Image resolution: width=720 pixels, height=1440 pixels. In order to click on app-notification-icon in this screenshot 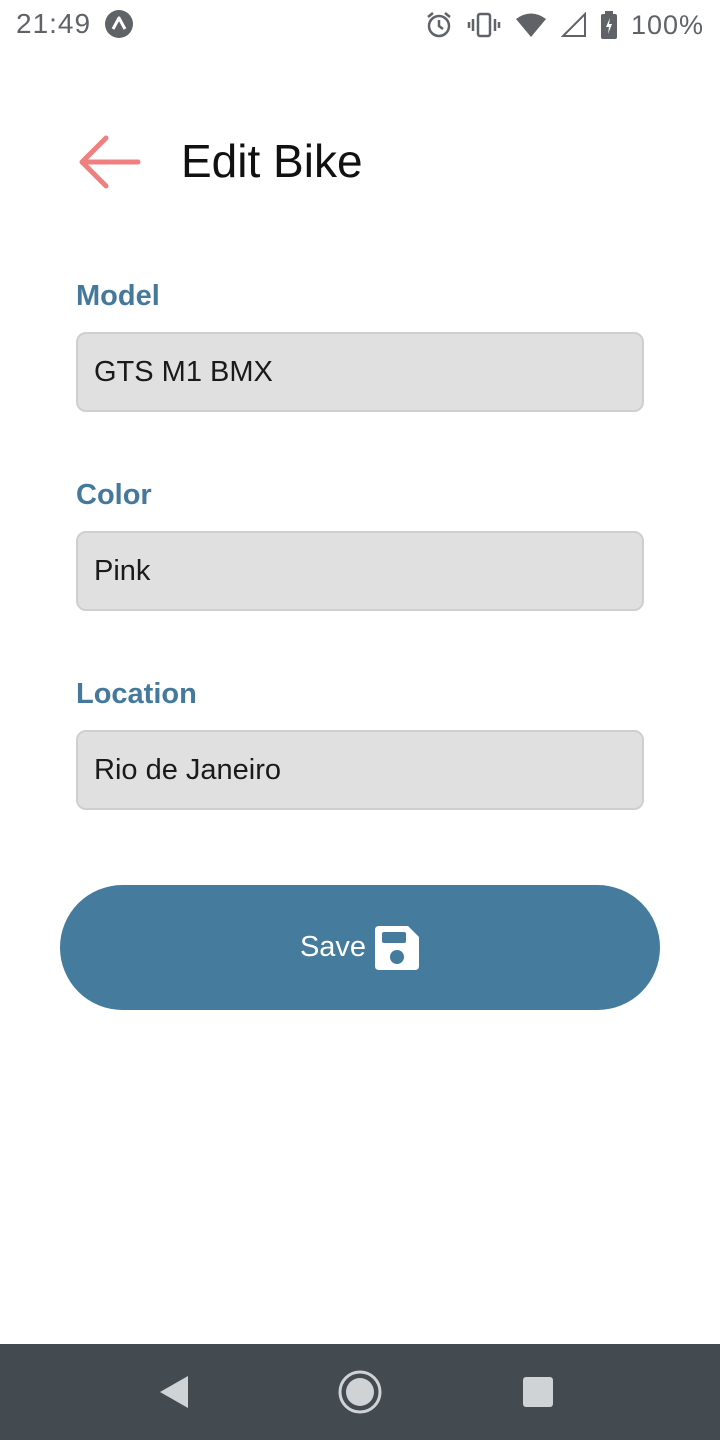, I will do `click(119, 24)`.